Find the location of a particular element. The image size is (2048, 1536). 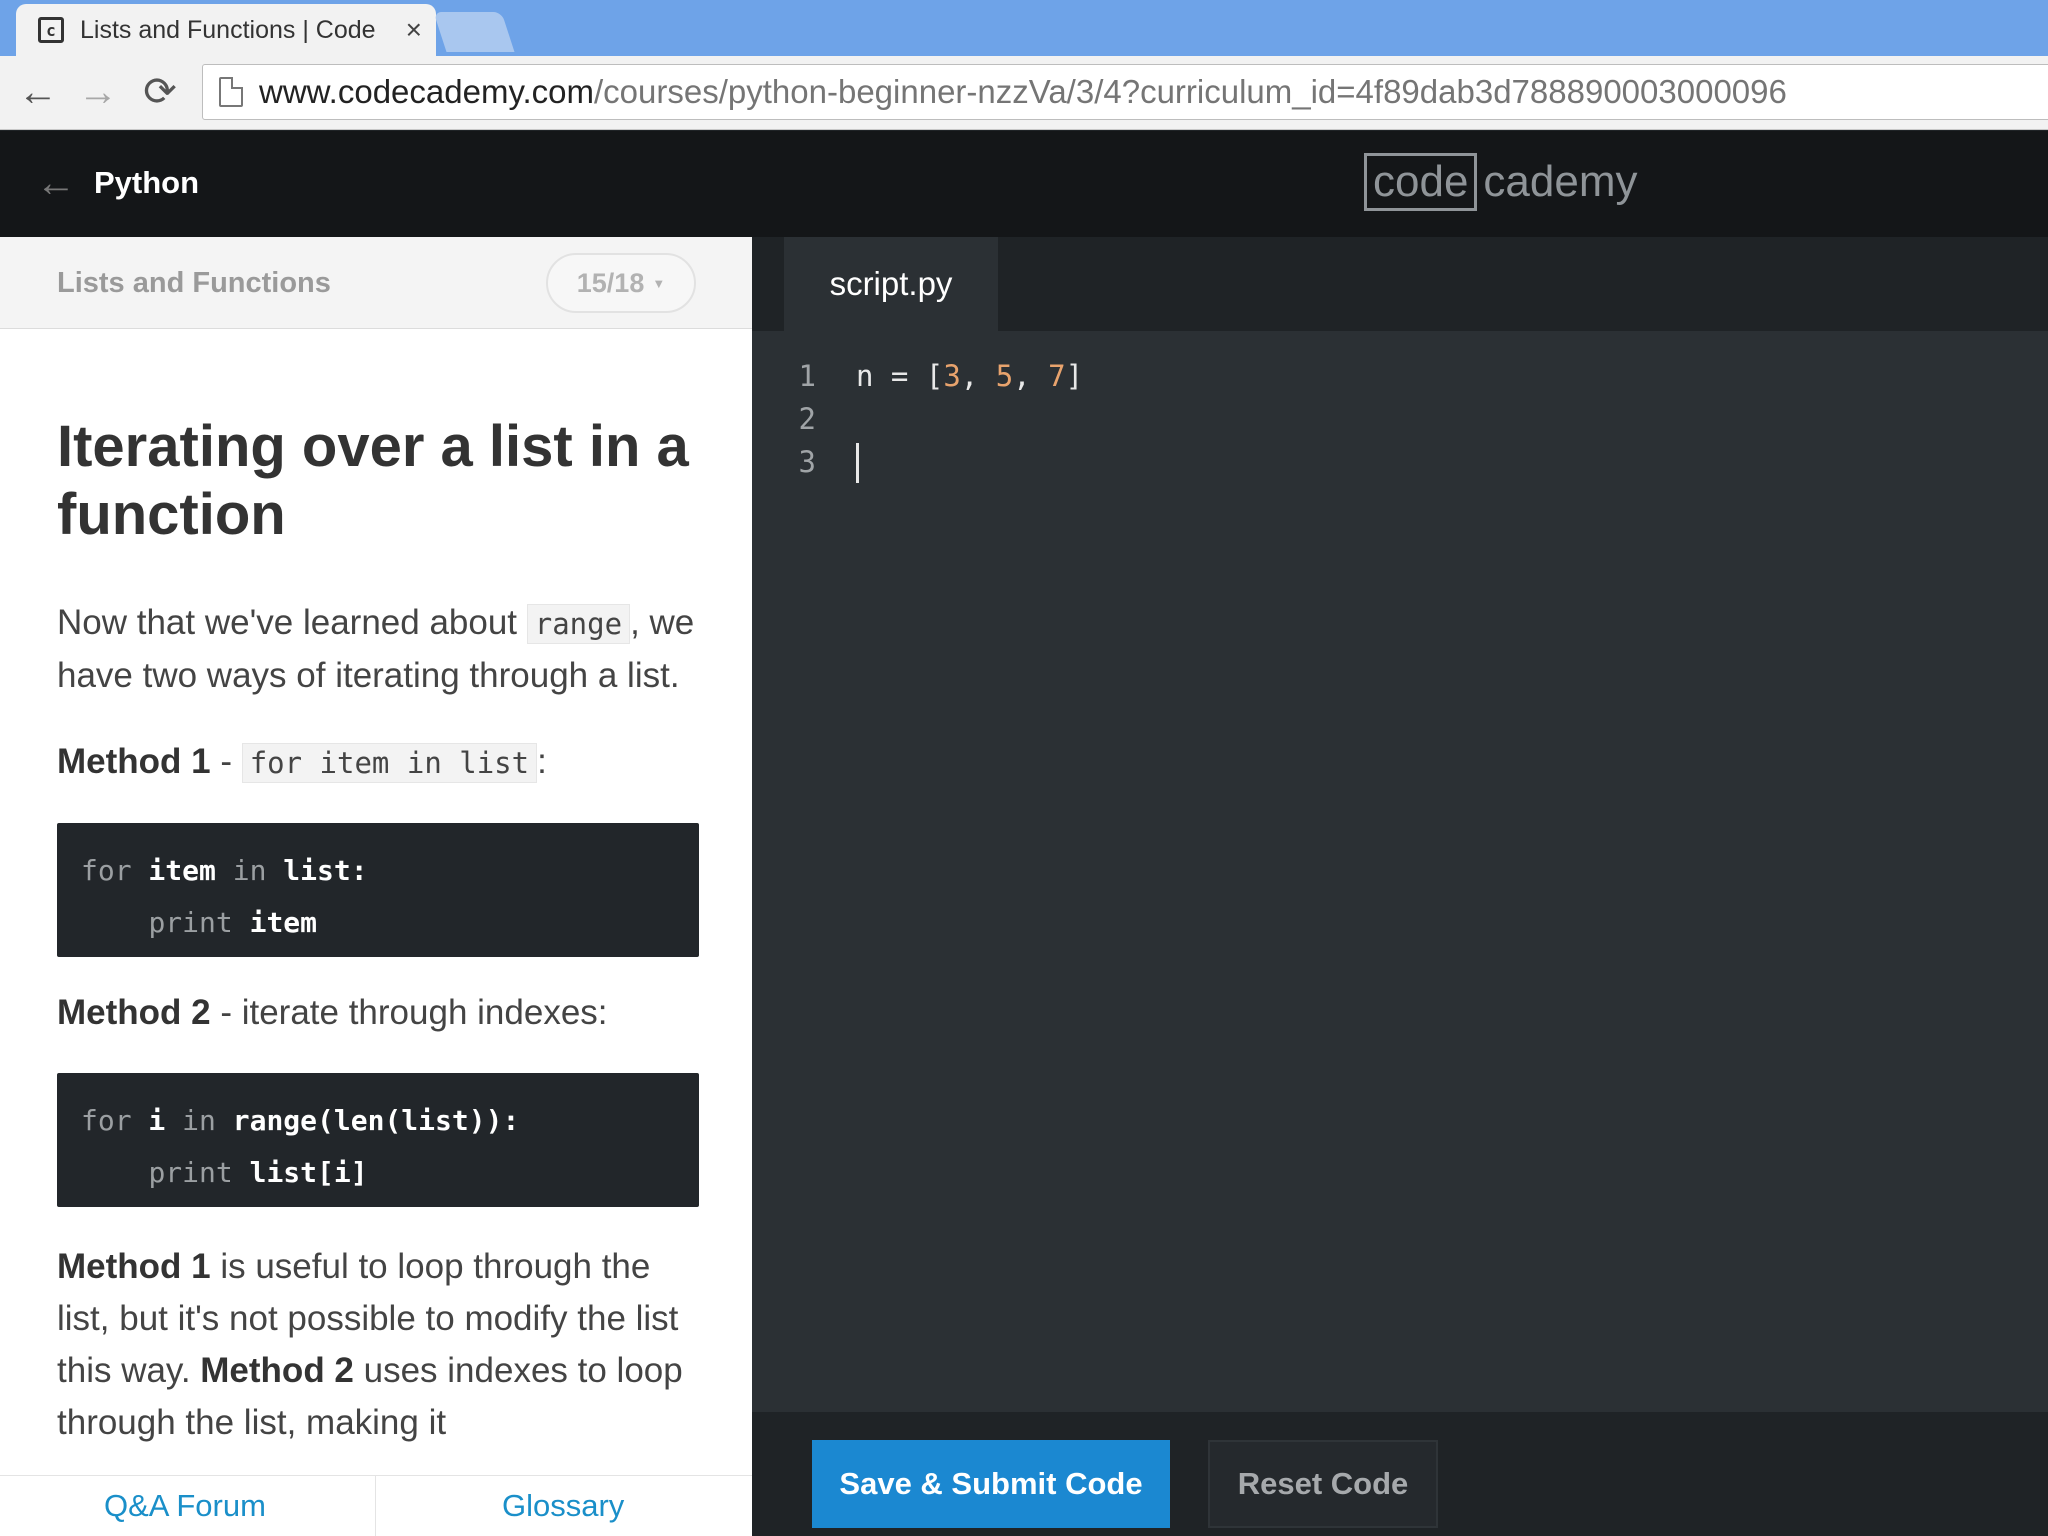

reload-icon: ⟳ is located at coordinates (160, 92).